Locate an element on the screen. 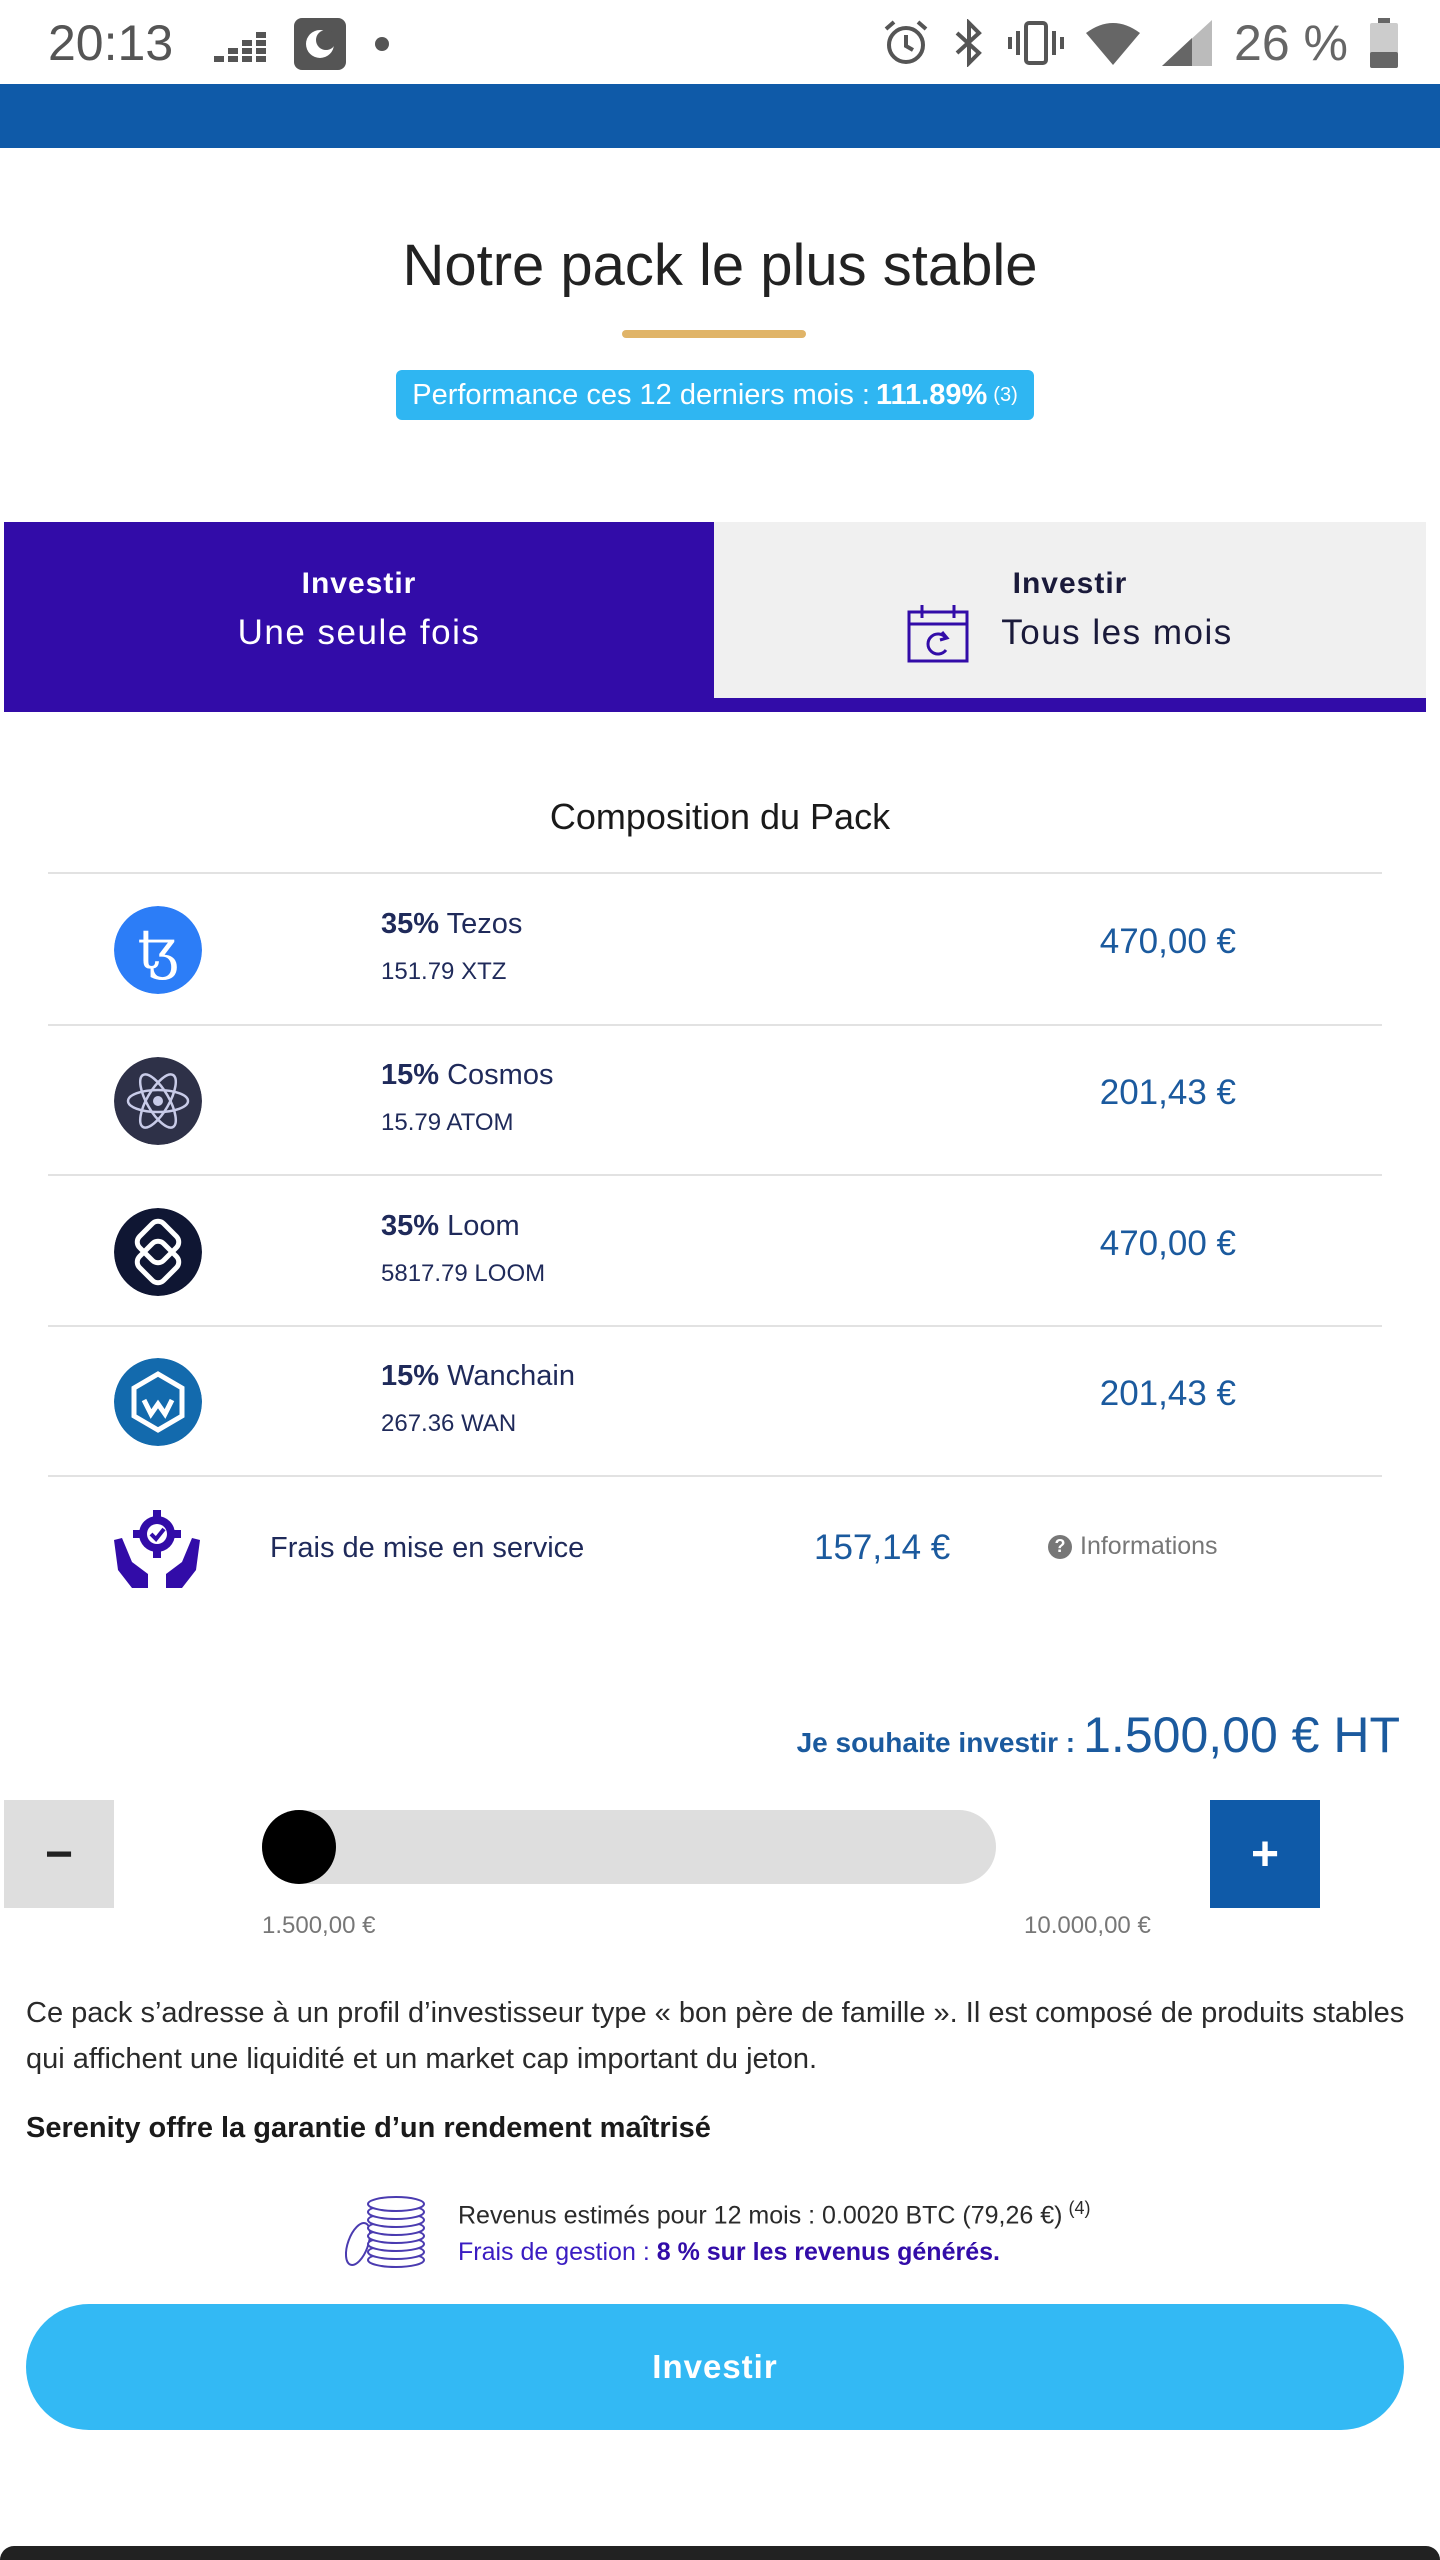  invest-amount: Je souhaite investir : 1.500,00 € HT is located at coordinates (1098, 1735).